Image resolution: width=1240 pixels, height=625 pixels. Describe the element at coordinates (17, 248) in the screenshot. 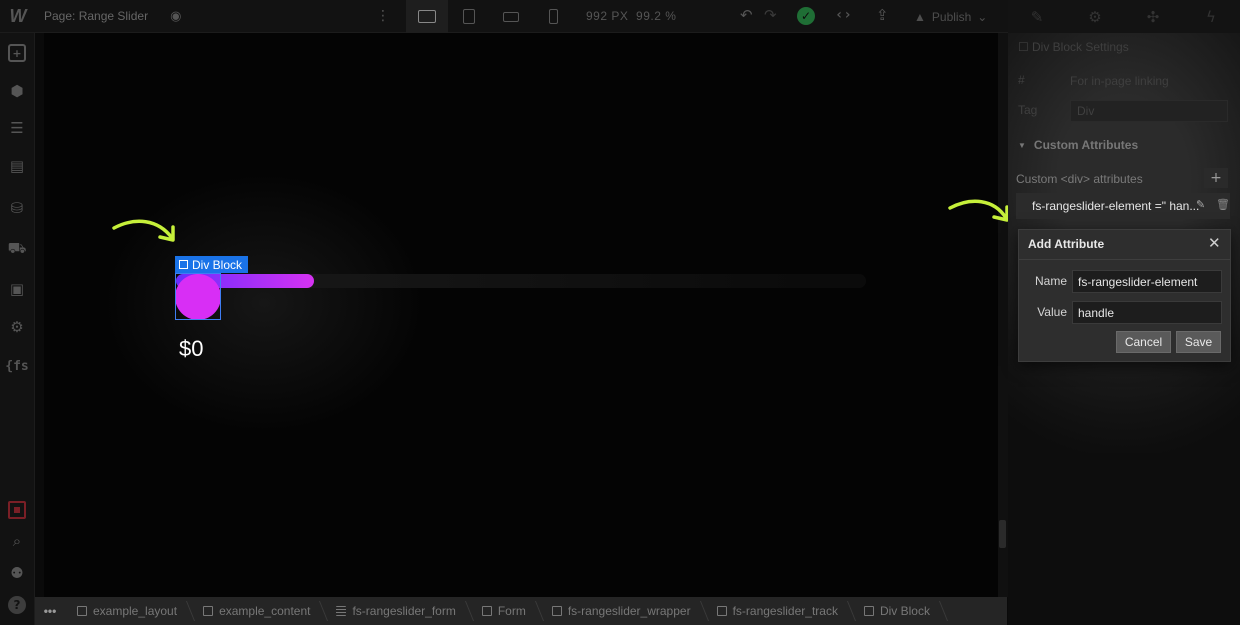

I see `ecommerce-cart-icon: ⛟` at that location.